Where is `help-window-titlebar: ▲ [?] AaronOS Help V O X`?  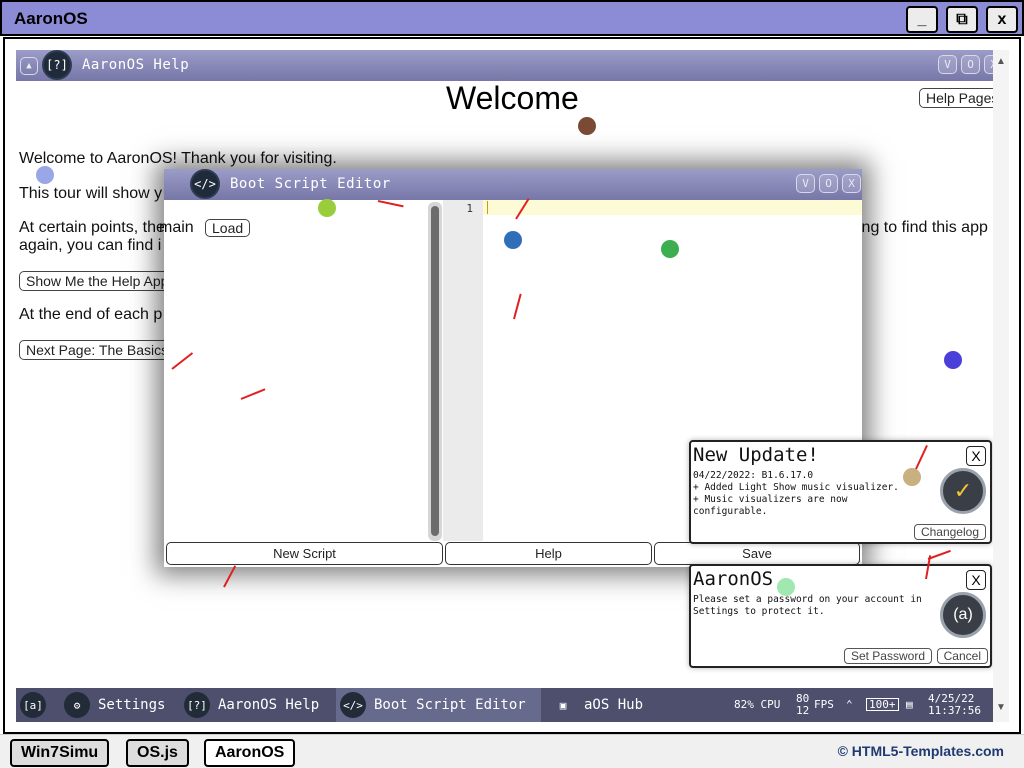
help-window-titlebar: ▲ [?] AaronOS Help V O X is located at coordinates (504, 65).